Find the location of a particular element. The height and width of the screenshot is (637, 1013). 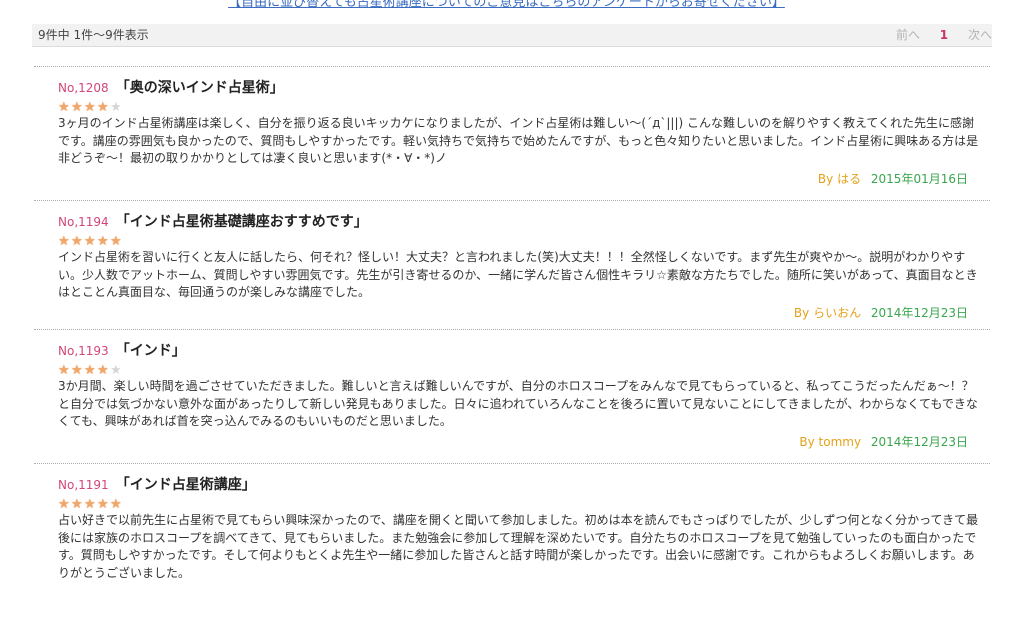

pagination-bar: 9件中 1件～9件表示 前へ 1 次へ is located at coordinates (512, 35).